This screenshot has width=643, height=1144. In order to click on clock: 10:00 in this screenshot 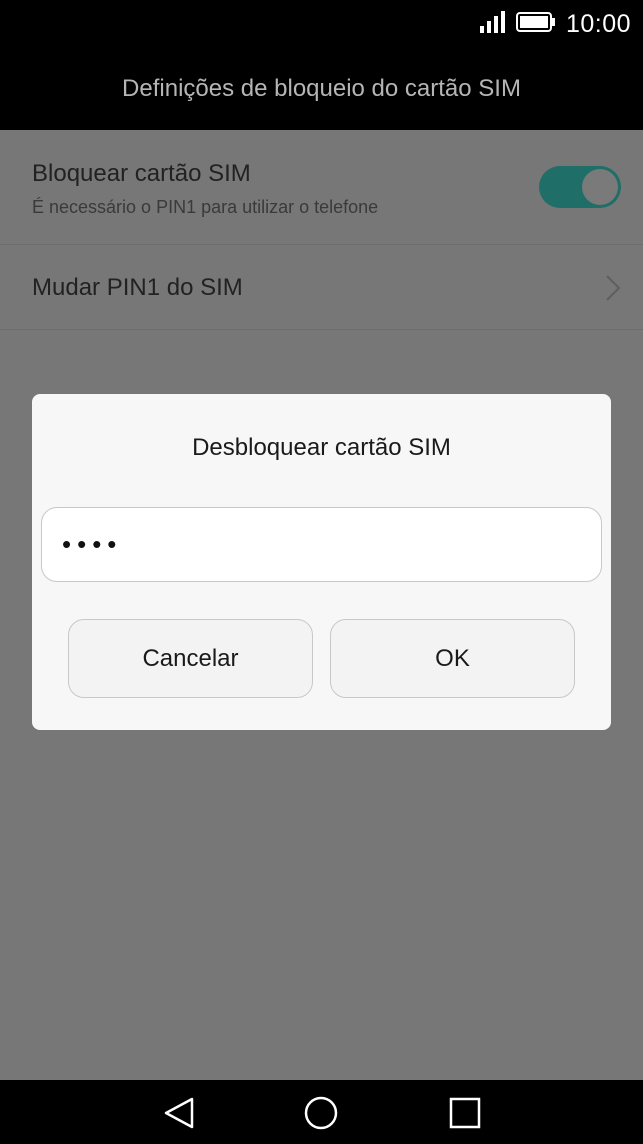, I will do `click(598, 23)`.